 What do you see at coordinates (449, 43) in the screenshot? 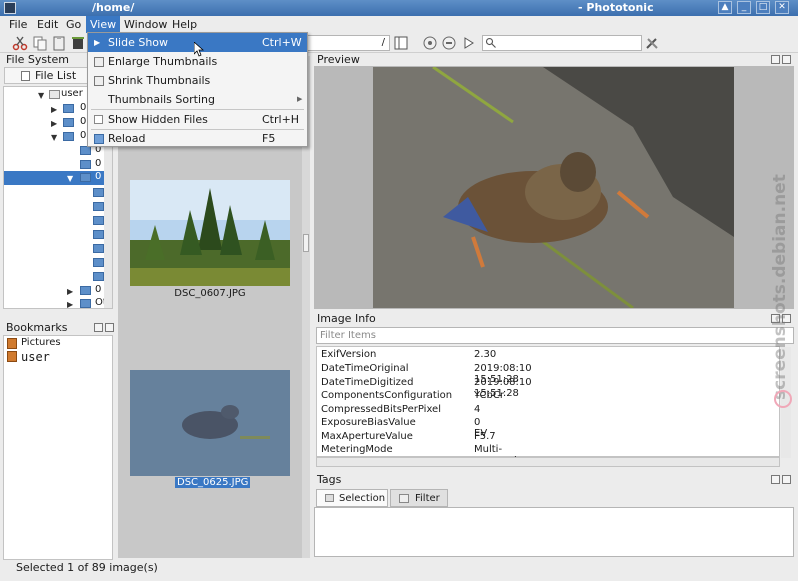
I see `toggle-view-icon` at bounding box center [449, 43].